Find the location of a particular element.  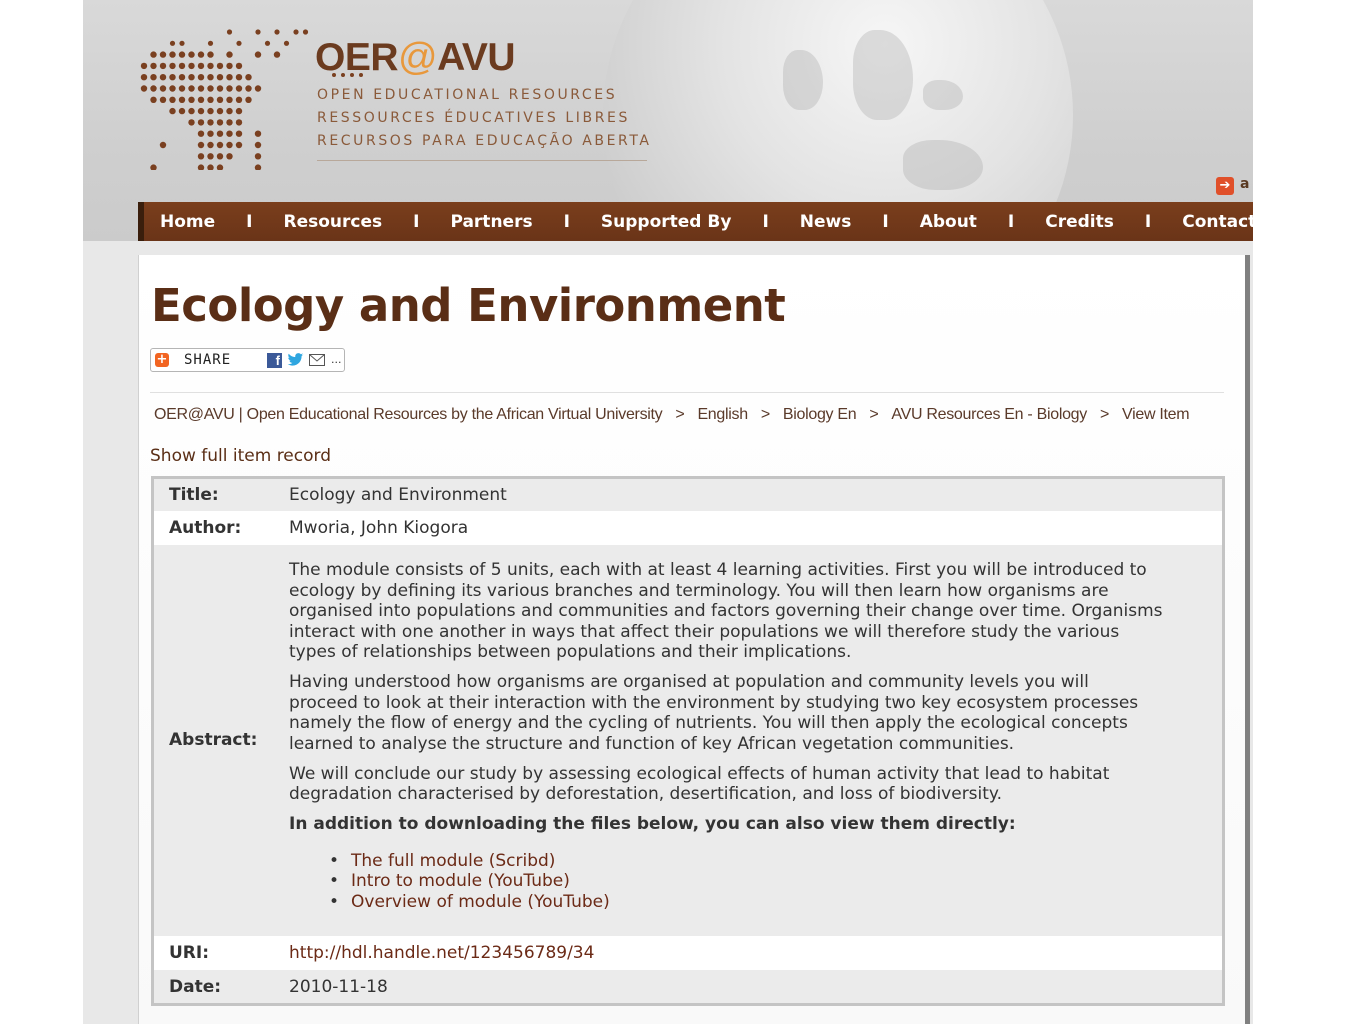

login-link: a is located at coordinates (1244, 184).